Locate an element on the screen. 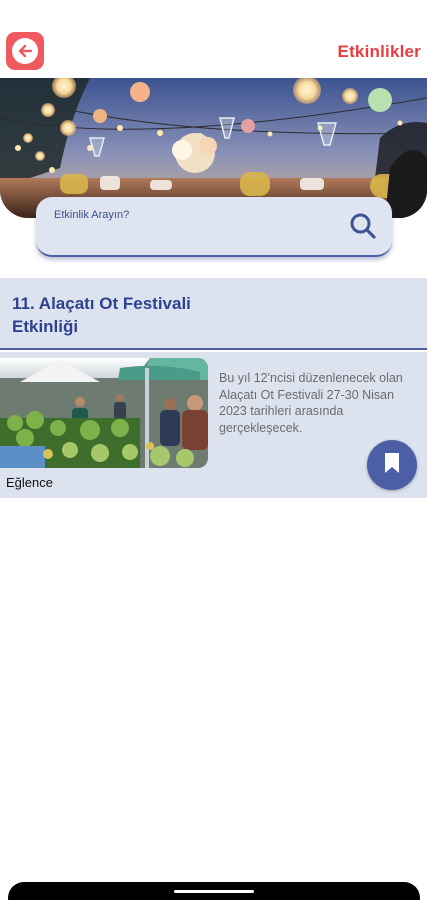  event-title: 11. Alaçatı Ot Festivali Etkinliği is located at coordinates (142, 315).